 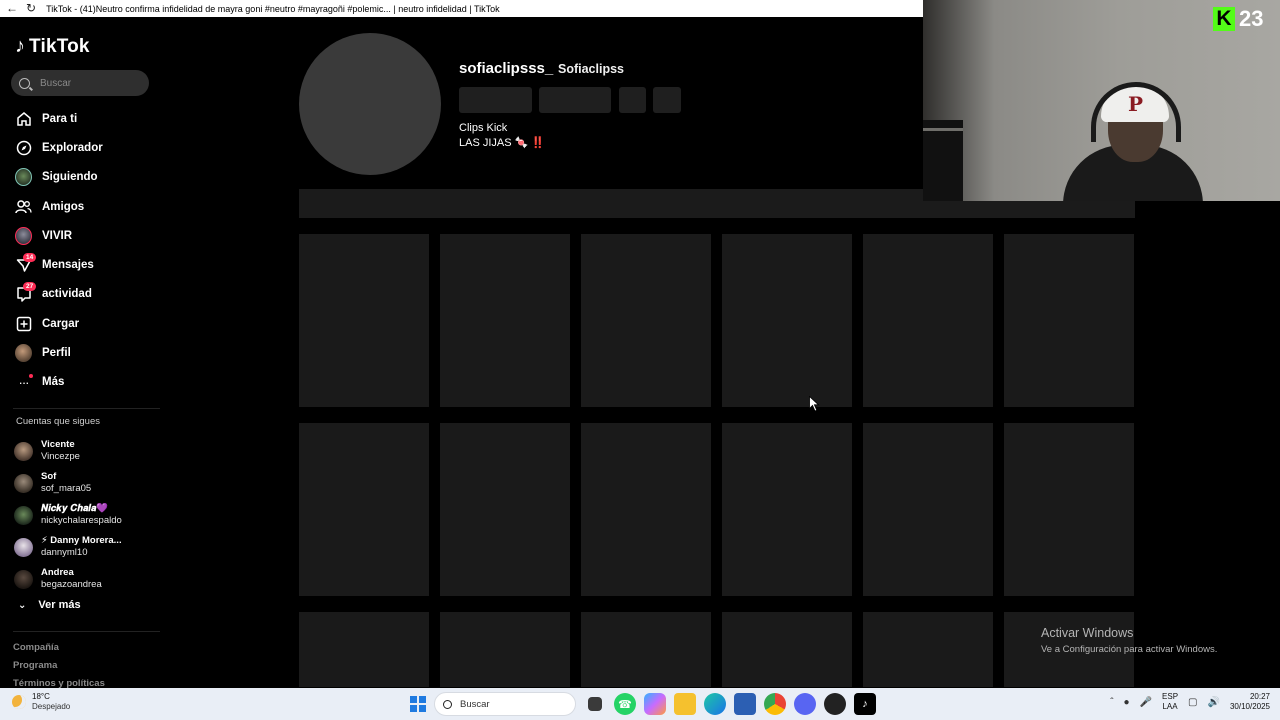 What do you see at coordinates (505, 704) in the screenshot?
I see `taskbar-search: Buscar` at bounding box center [505, 704].